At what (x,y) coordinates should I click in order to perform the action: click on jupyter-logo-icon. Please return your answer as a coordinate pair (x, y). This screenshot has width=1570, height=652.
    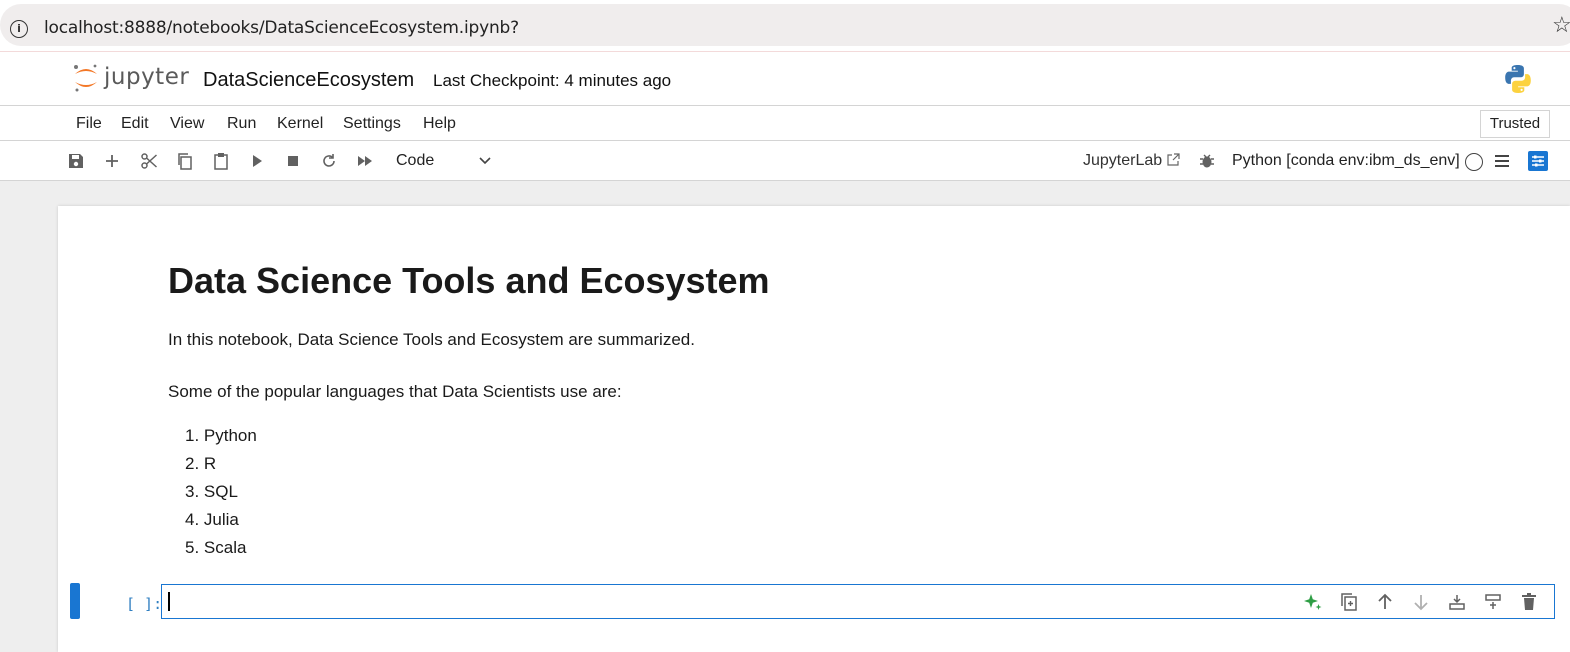
    Looking at the image, I should click on (86, 78).